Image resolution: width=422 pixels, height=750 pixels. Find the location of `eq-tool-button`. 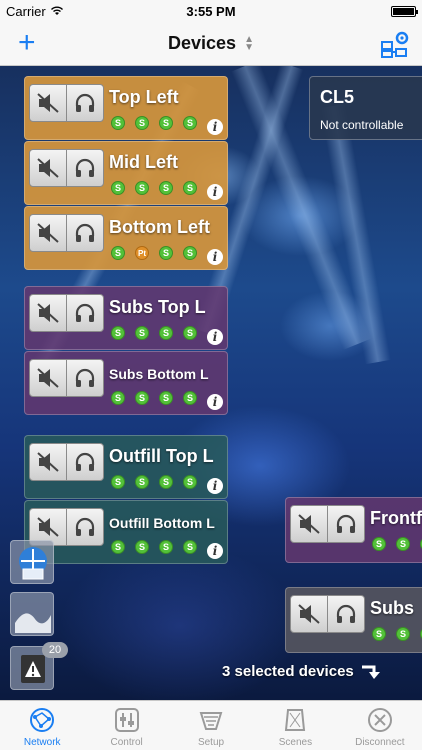

eq-tool-button is located at coordinates (32, 614).